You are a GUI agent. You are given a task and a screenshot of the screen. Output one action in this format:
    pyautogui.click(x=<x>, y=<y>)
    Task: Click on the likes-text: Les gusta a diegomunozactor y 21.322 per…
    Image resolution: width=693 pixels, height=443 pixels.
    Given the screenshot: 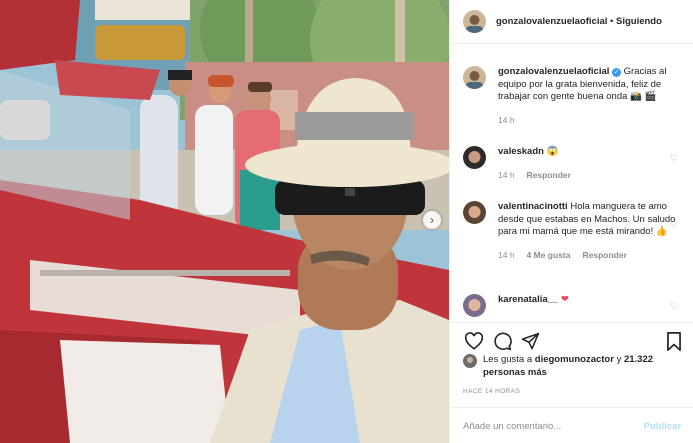 What is the action you would take?
    pyautogui.click(x=584, y=366)
    